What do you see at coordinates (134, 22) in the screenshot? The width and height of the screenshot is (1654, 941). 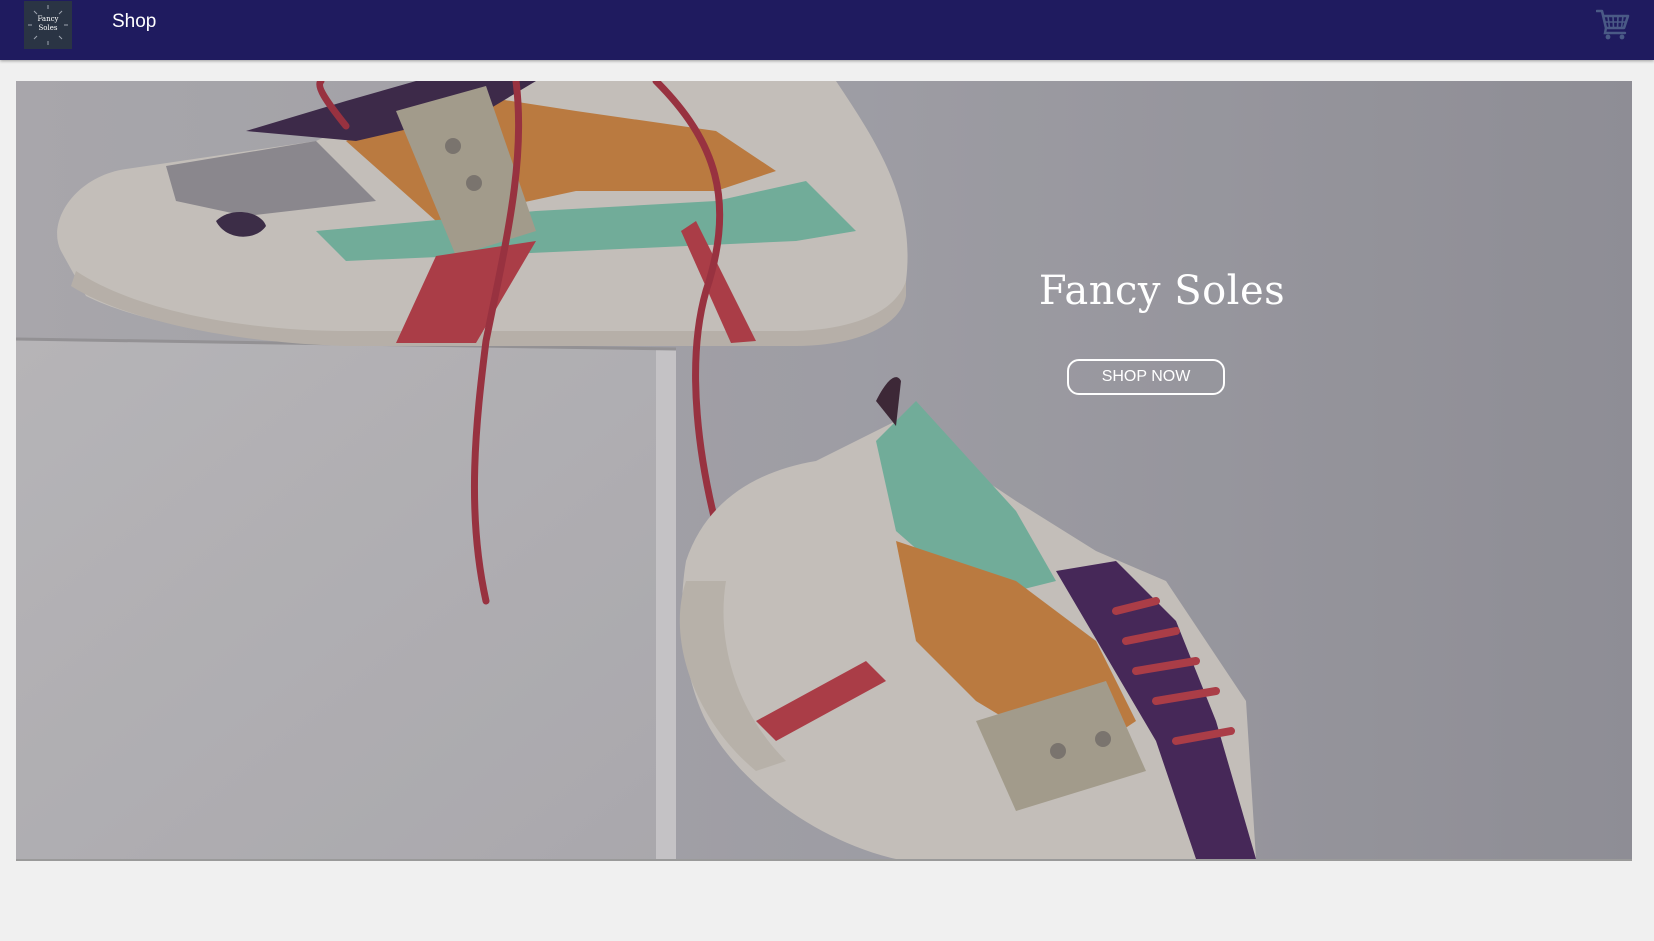 I see `nav-link-shop: Shop` at bounding box center [134, 22].